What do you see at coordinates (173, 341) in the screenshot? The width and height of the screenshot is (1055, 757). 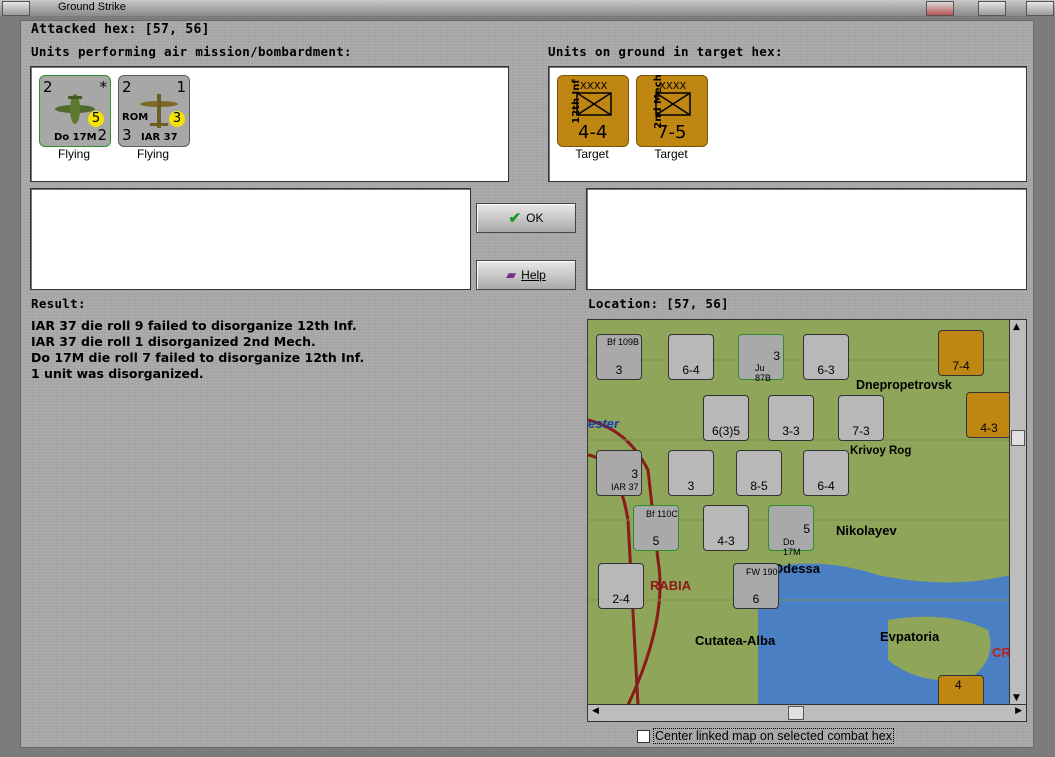 I see `result-line: IAR 37 die roll 1 disorganized 2nd Mech.` at bounding box center [173, 341].